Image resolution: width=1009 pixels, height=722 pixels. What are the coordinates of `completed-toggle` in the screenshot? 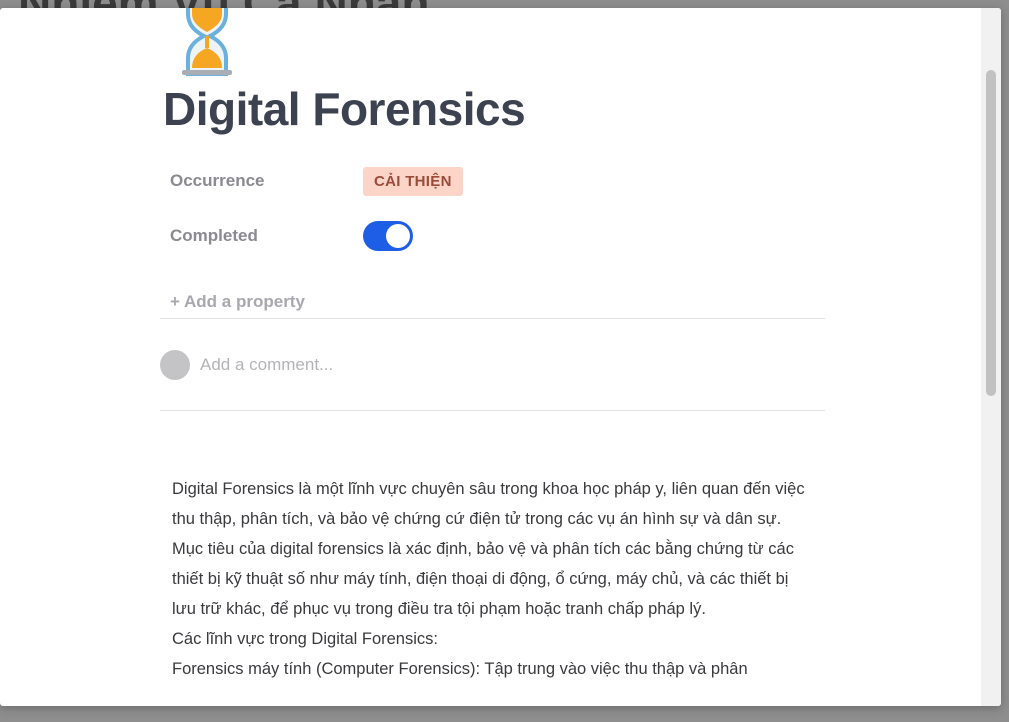 It's located at (388, 236).